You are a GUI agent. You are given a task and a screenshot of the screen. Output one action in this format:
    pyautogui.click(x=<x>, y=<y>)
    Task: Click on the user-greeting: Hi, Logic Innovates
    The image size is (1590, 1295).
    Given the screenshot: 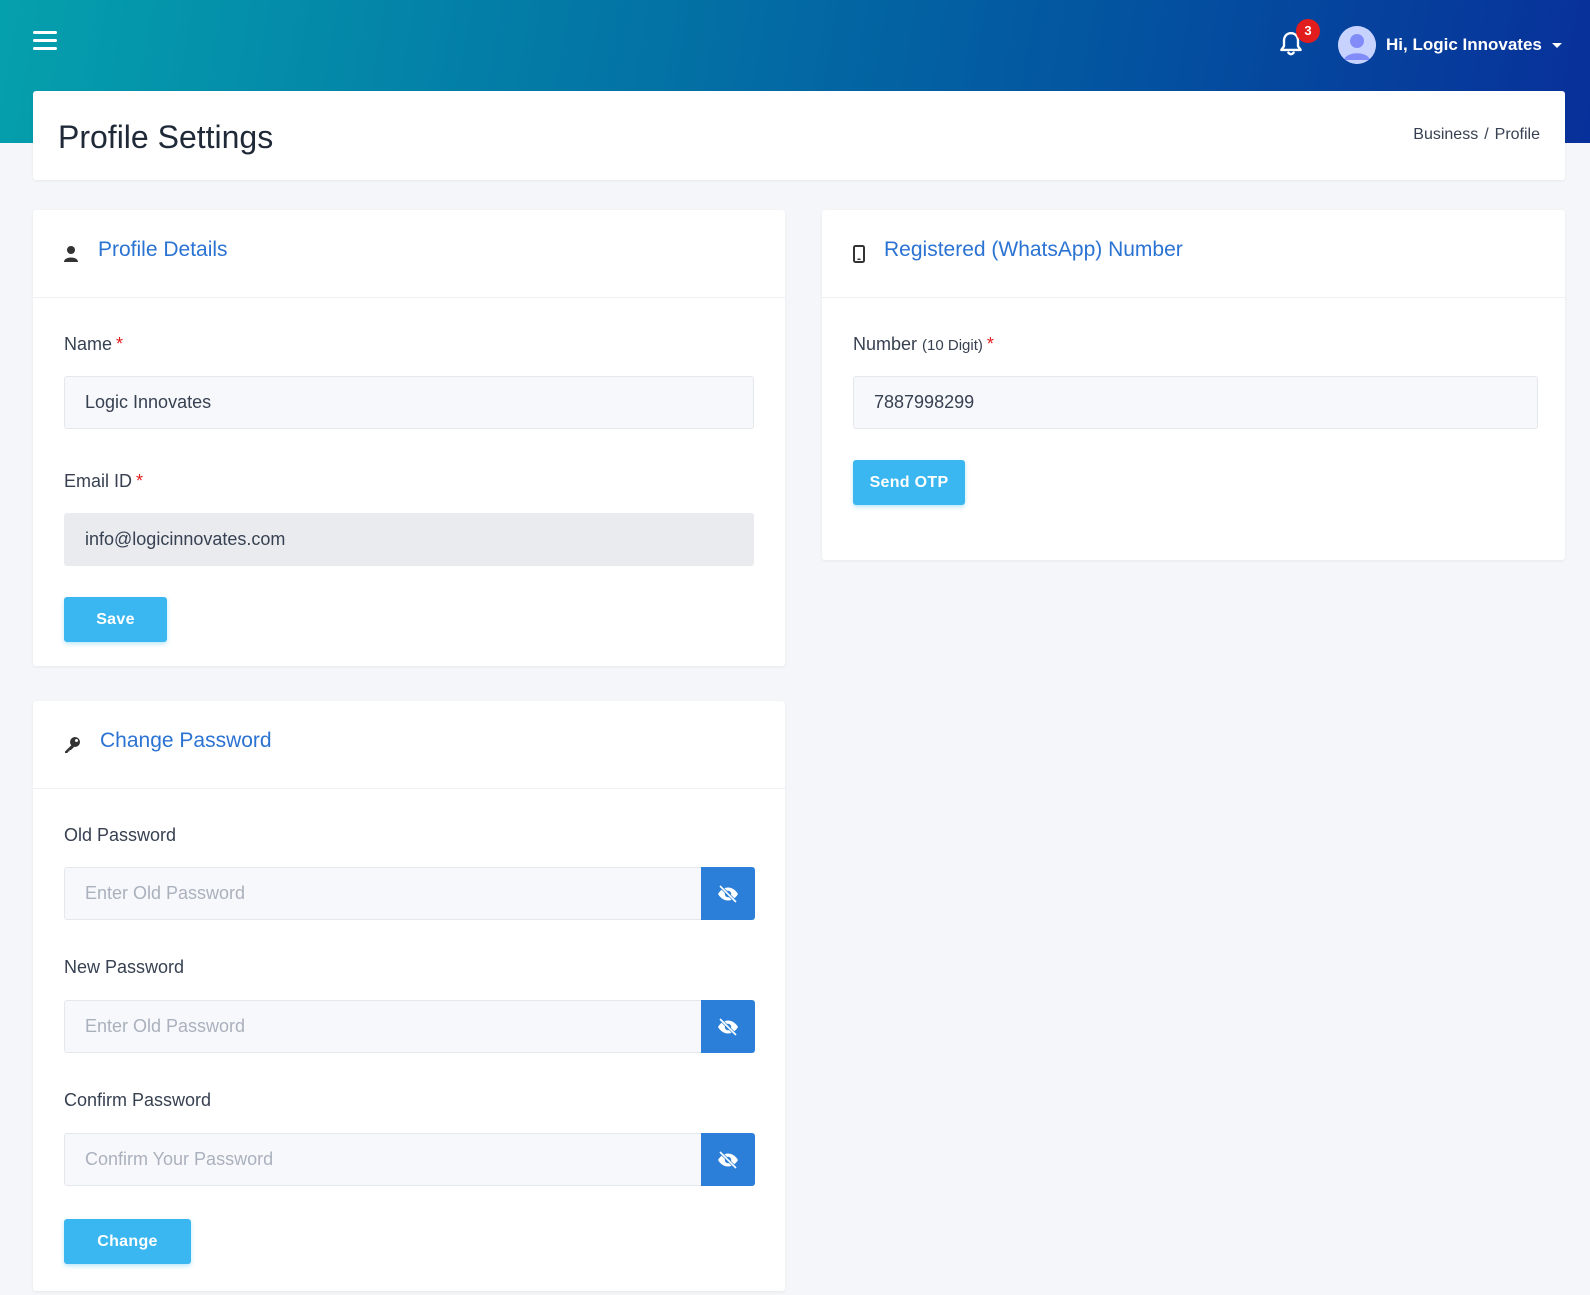 What is the action you would take?
    pyautogui.click(x=1464, y=44)
    